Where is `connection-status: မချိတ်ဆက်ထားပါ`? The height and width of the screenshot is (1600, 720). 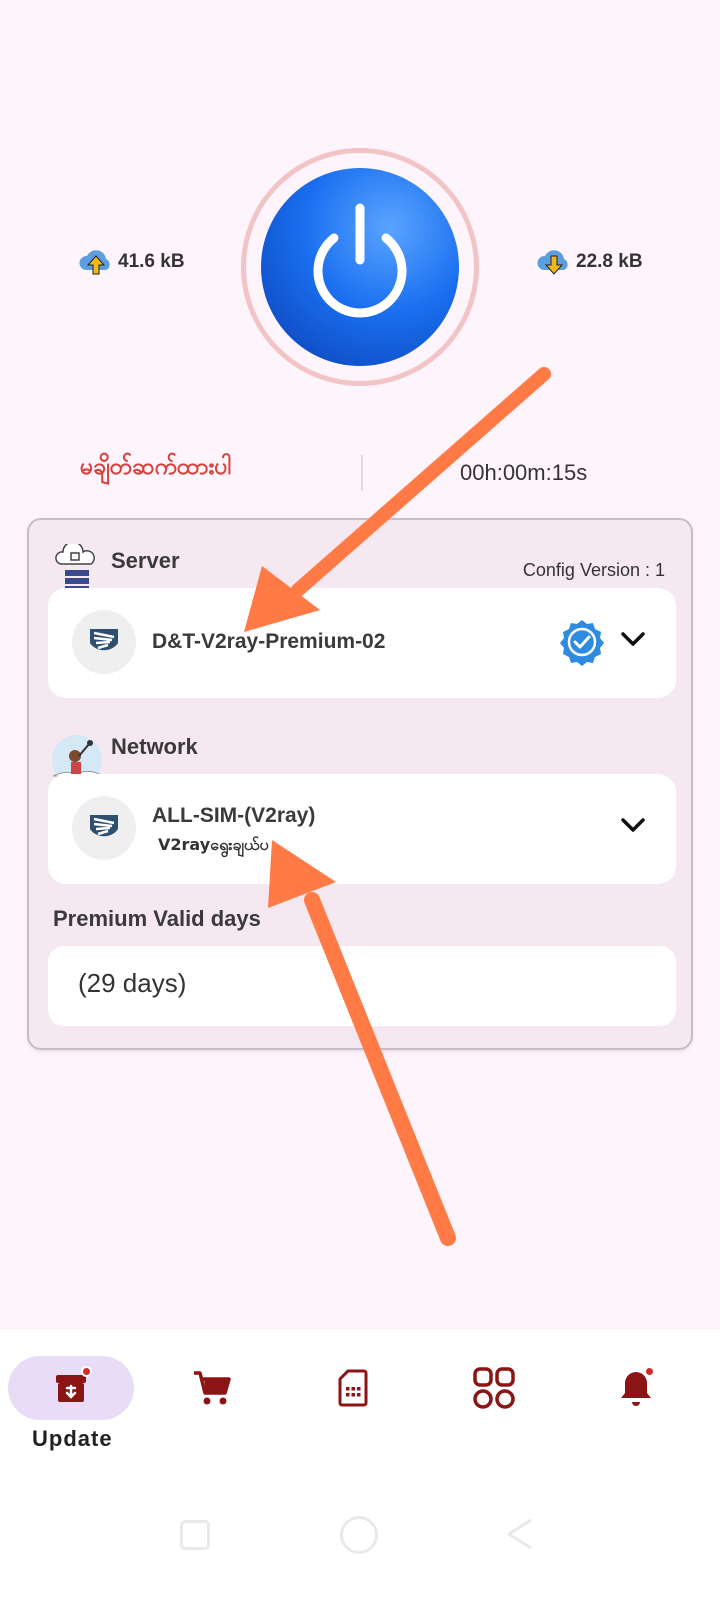
connection-status: မချိတ်ဆက်ထားပါ is located at coordinates (156, 467).